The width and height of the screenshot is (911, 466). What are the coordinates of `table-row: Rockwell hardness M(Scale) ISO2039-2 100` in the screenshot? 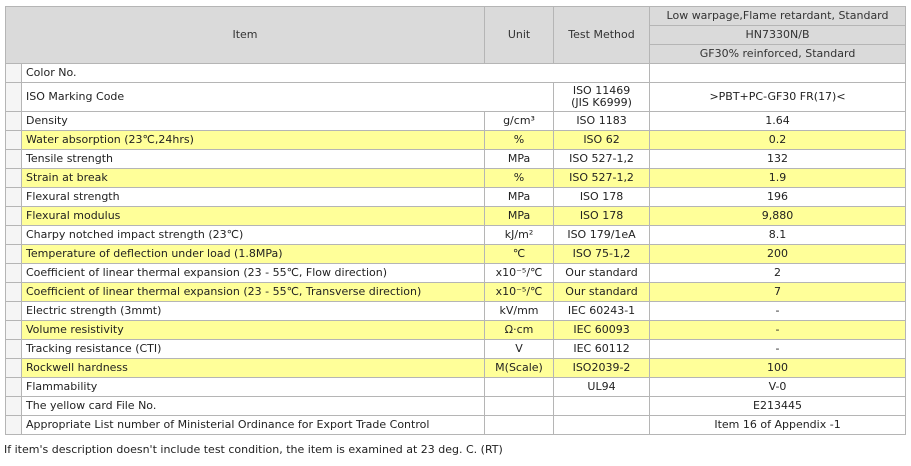 It's located at (456, 368).